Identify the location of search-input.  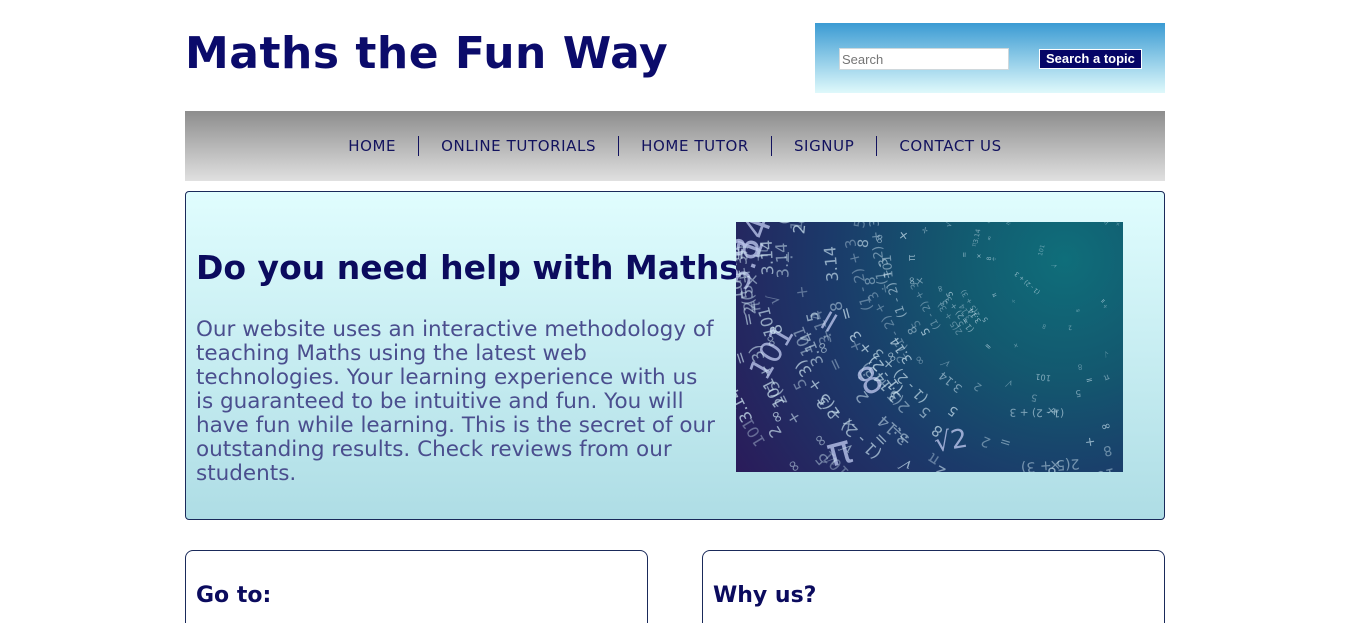
(924, 59).